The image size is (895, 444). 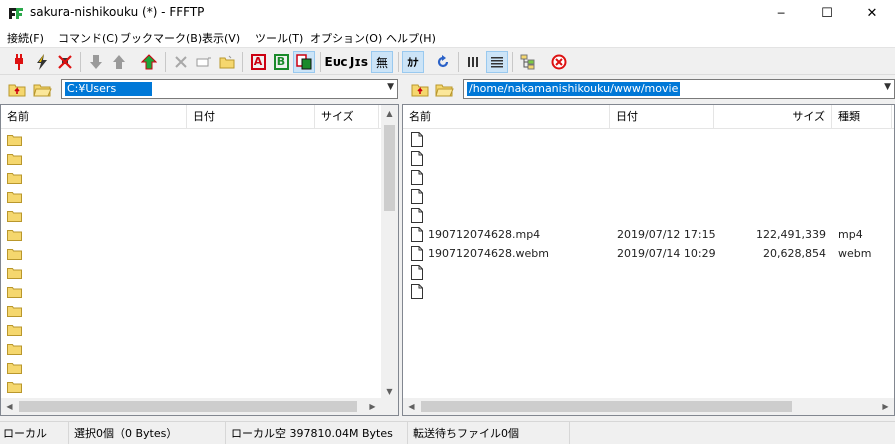 I want to click on jis-icon: Jɪs, so click(x=359, y=62).